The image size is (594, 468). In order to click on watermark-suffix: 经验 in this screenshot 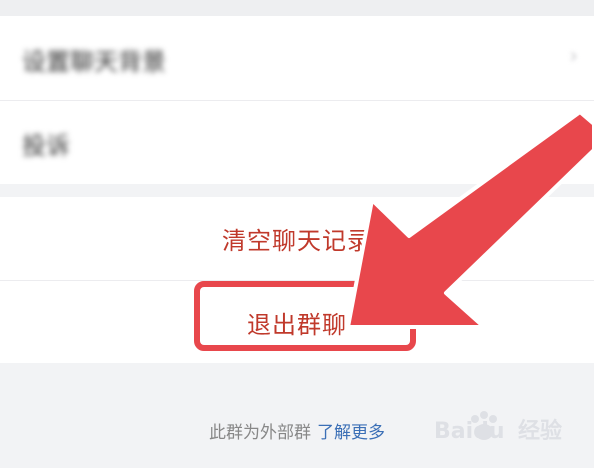, I will do `click(540, 431)`.